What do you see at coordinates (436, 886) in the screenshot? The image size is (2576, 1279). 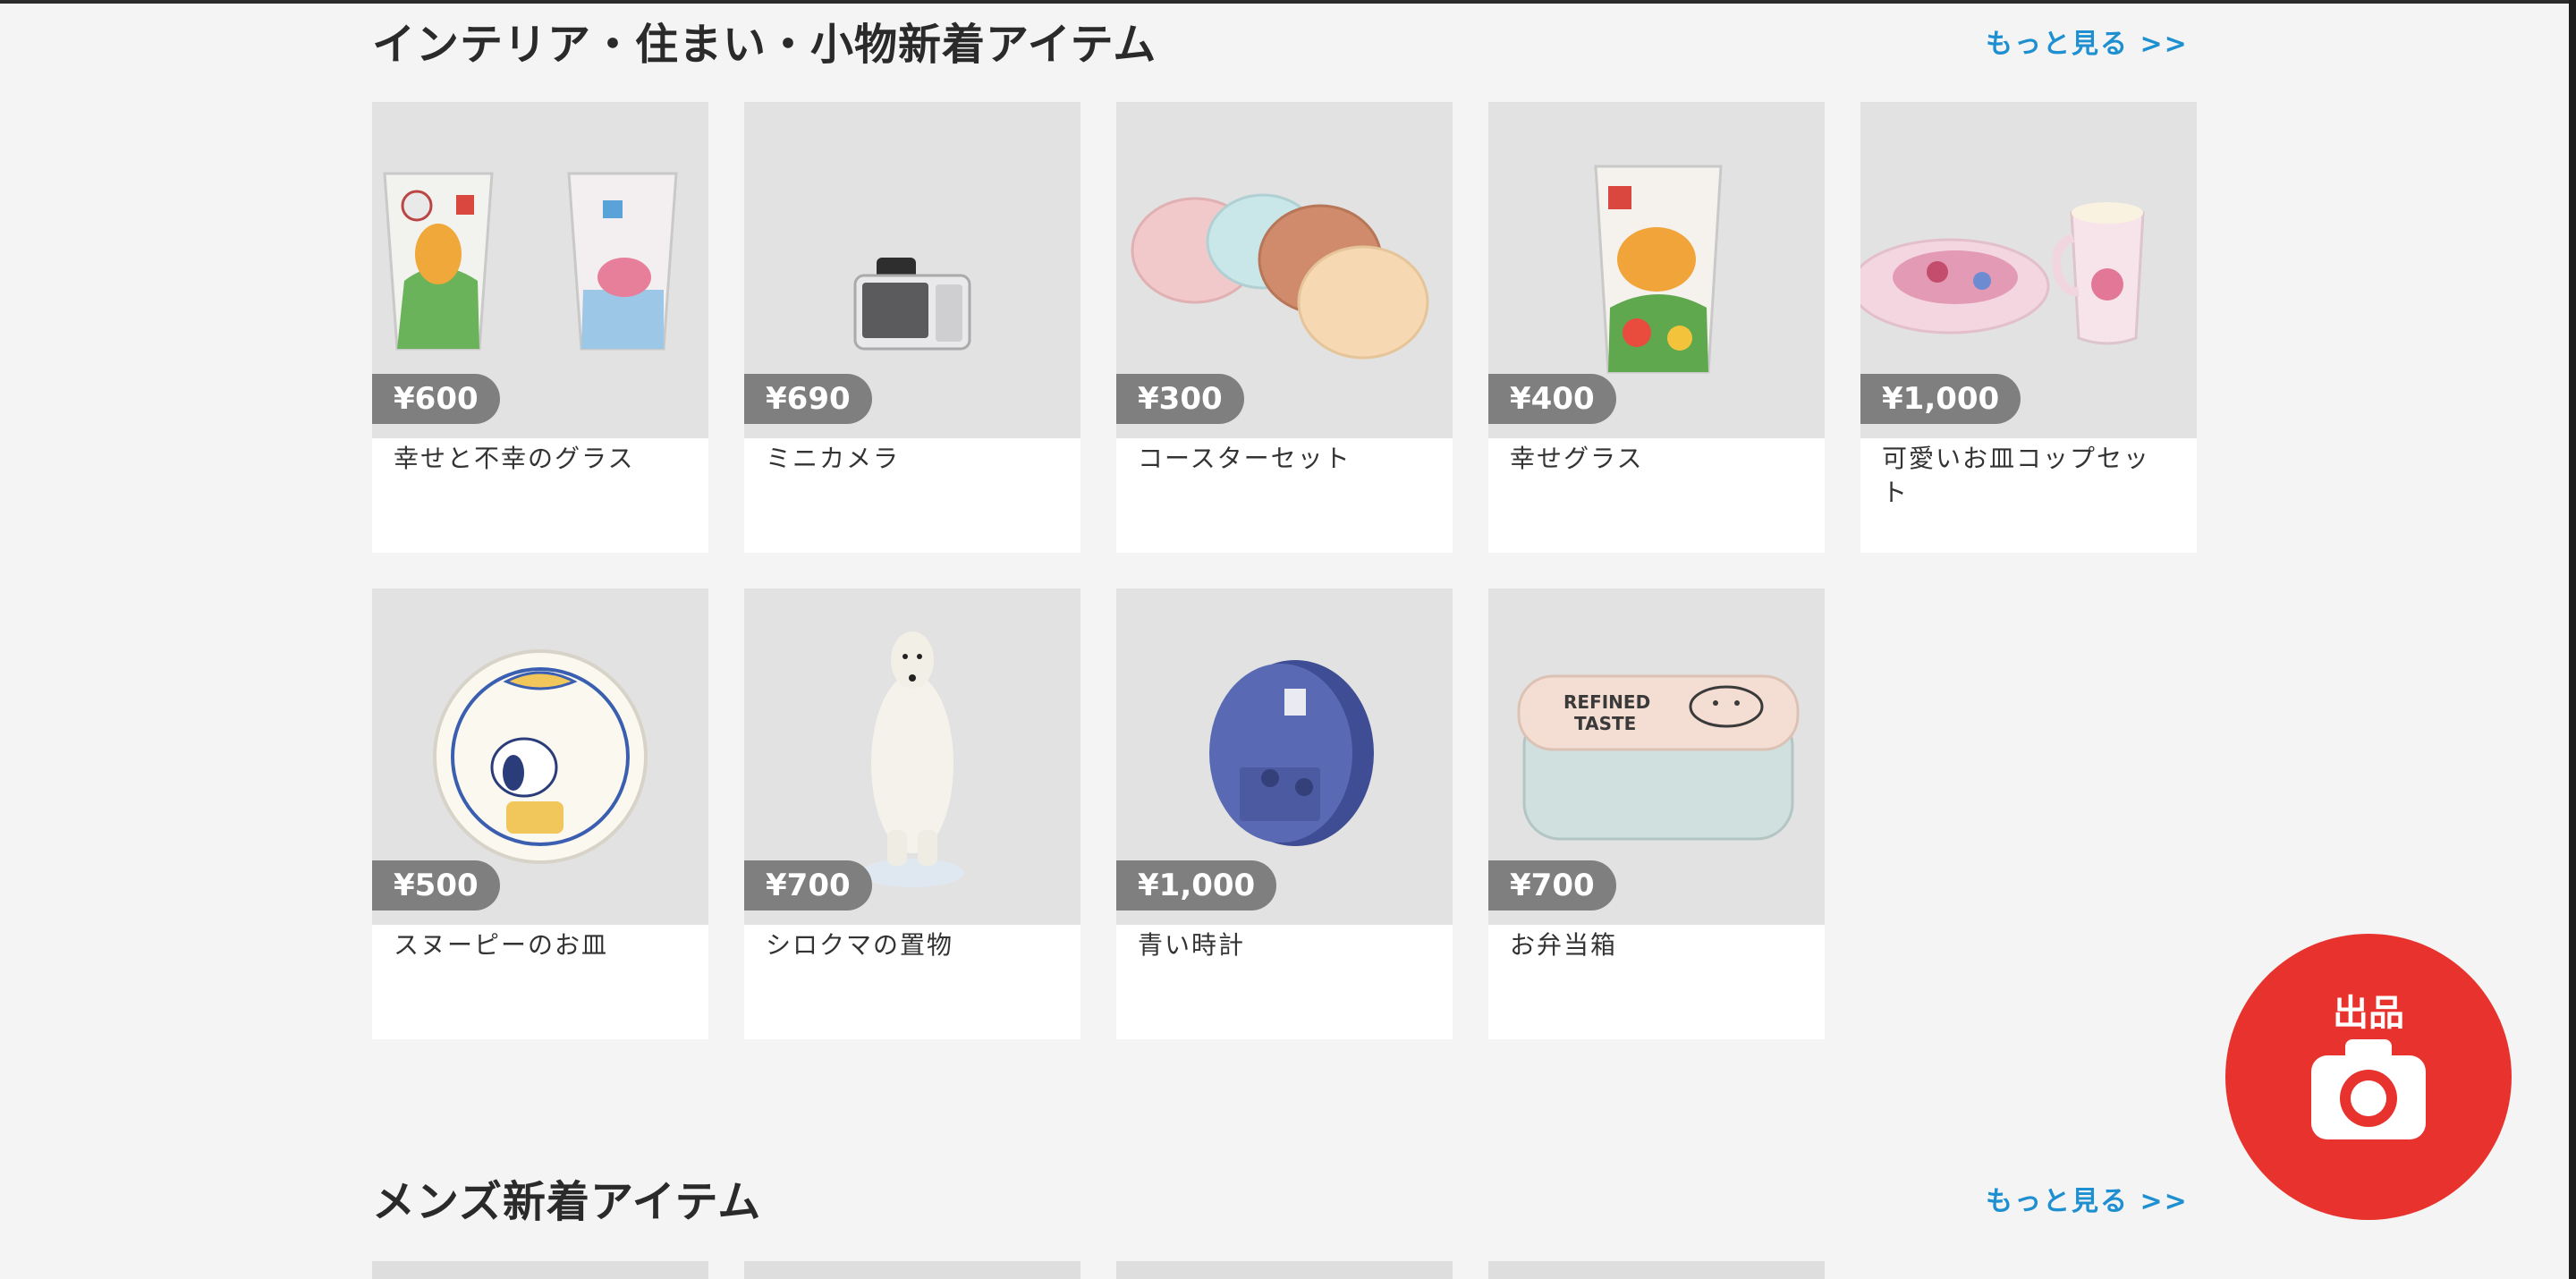 I see `price-badge: ¥500` at bounding box center [436, 886].